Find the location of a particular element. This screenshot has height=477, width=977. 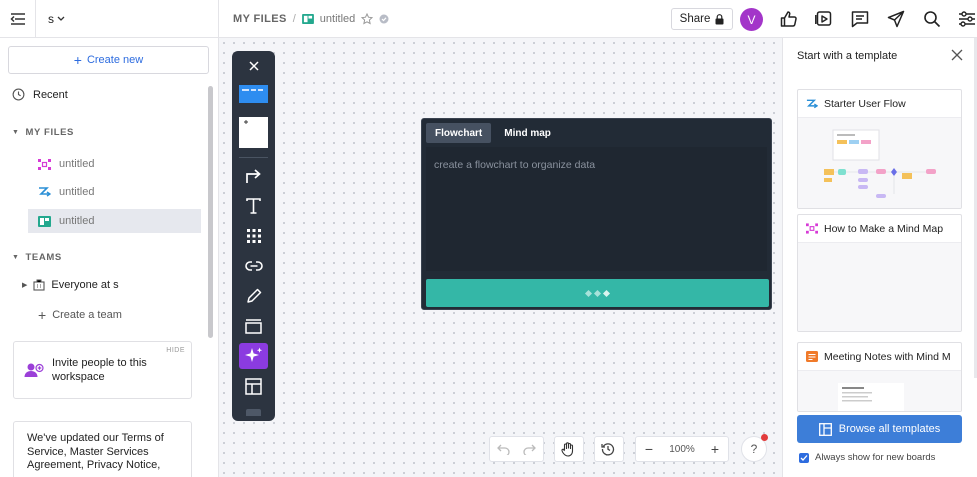

shapes-grid-tool is located at coordinates (253, 236).